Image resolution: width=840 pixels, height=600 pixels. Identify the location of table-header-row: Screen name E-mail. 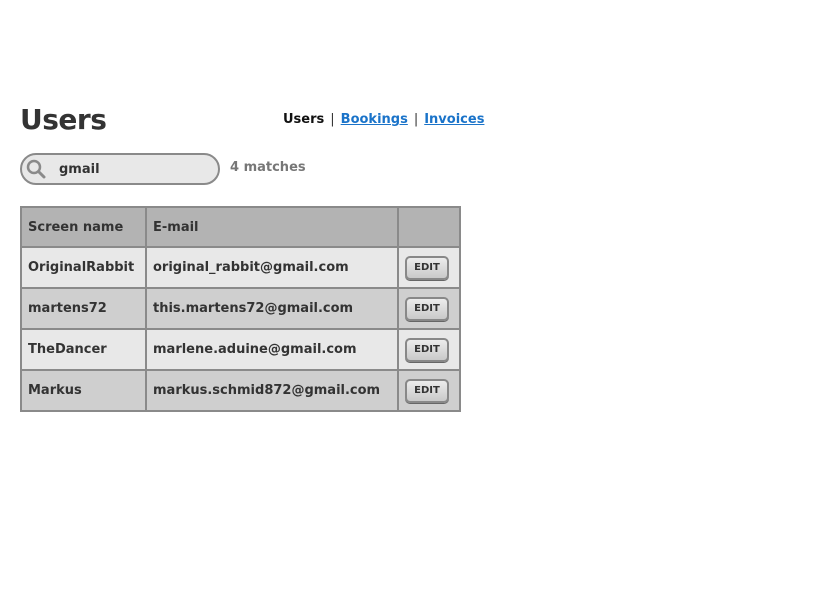
(240, 227).